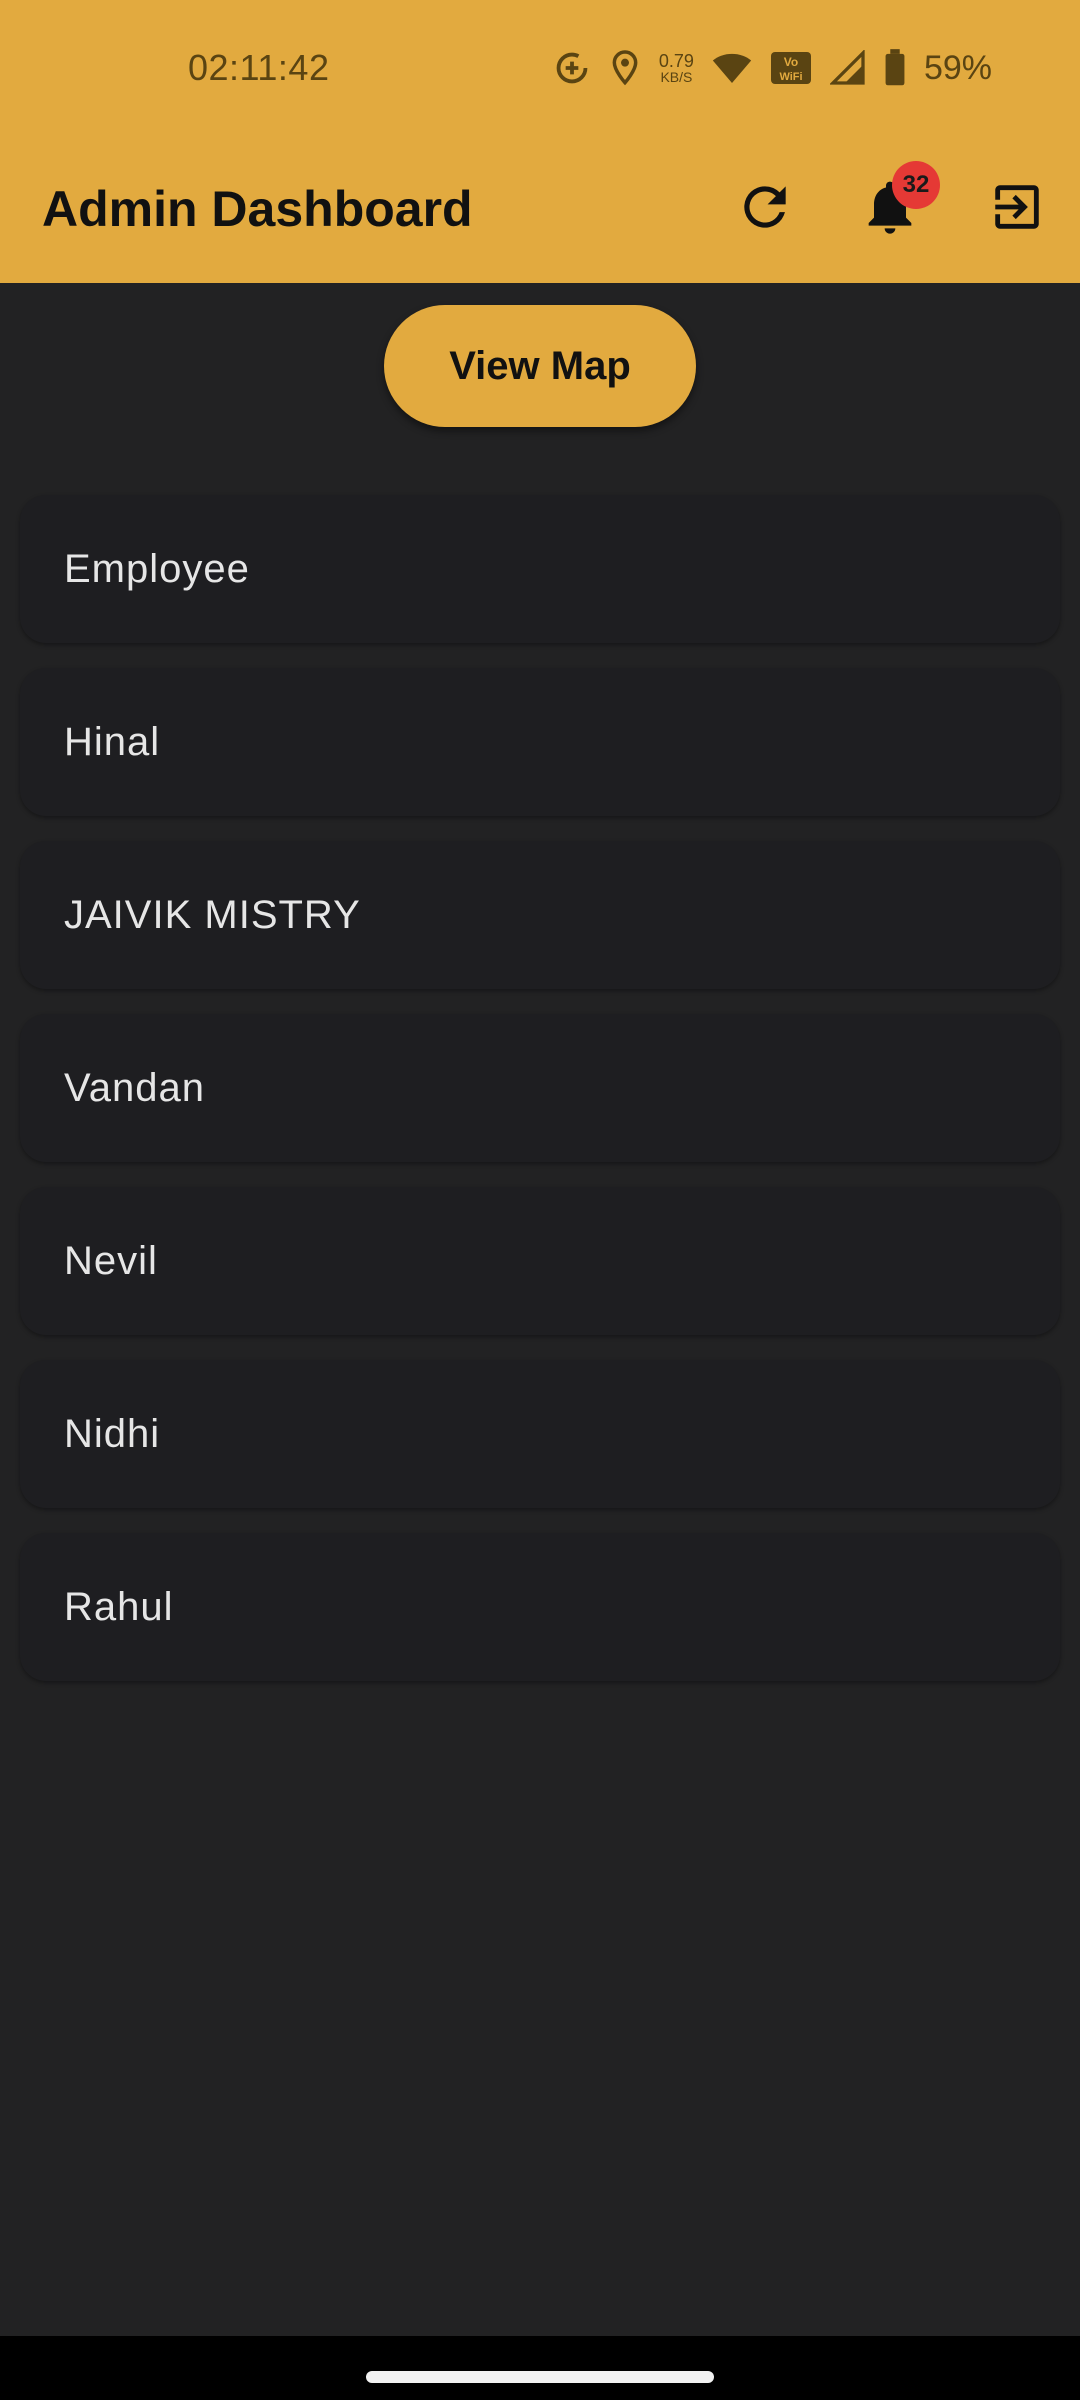 The height and width of the screenshot is (2400, 1080). I want to click on data-saver-icon, so click(572, 68).